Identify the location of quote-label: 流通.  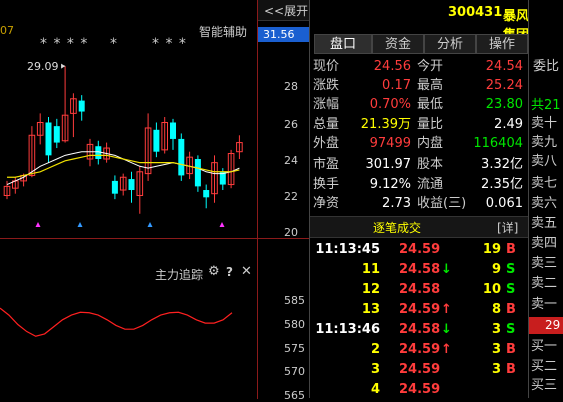
(430, 184).